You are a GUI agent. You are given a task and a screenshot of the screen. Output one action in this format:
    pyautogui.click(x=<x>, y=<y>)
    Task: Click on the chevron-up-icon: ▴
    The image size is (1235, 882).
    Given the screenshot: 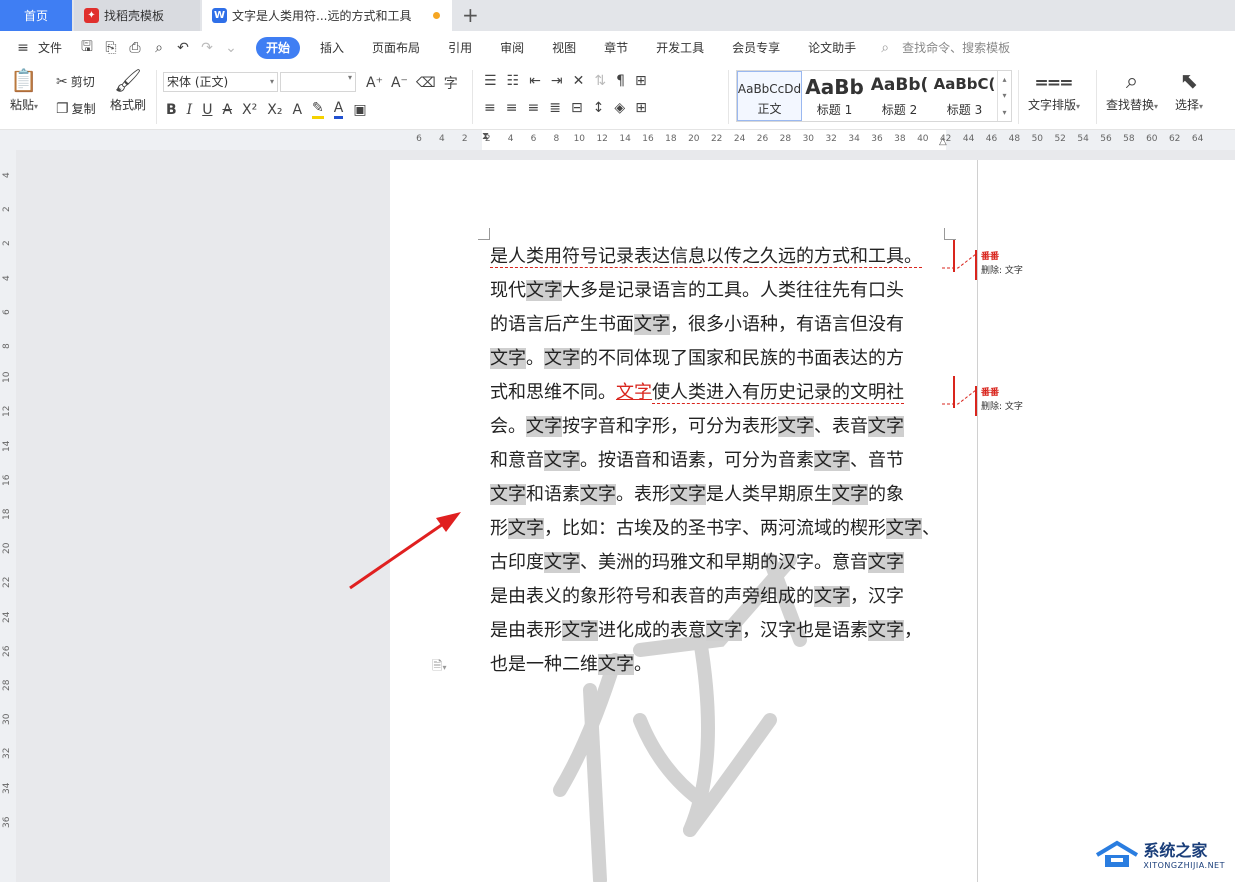 What is the action you would take?
    pyautogui.click(x=1004, y=79)
    